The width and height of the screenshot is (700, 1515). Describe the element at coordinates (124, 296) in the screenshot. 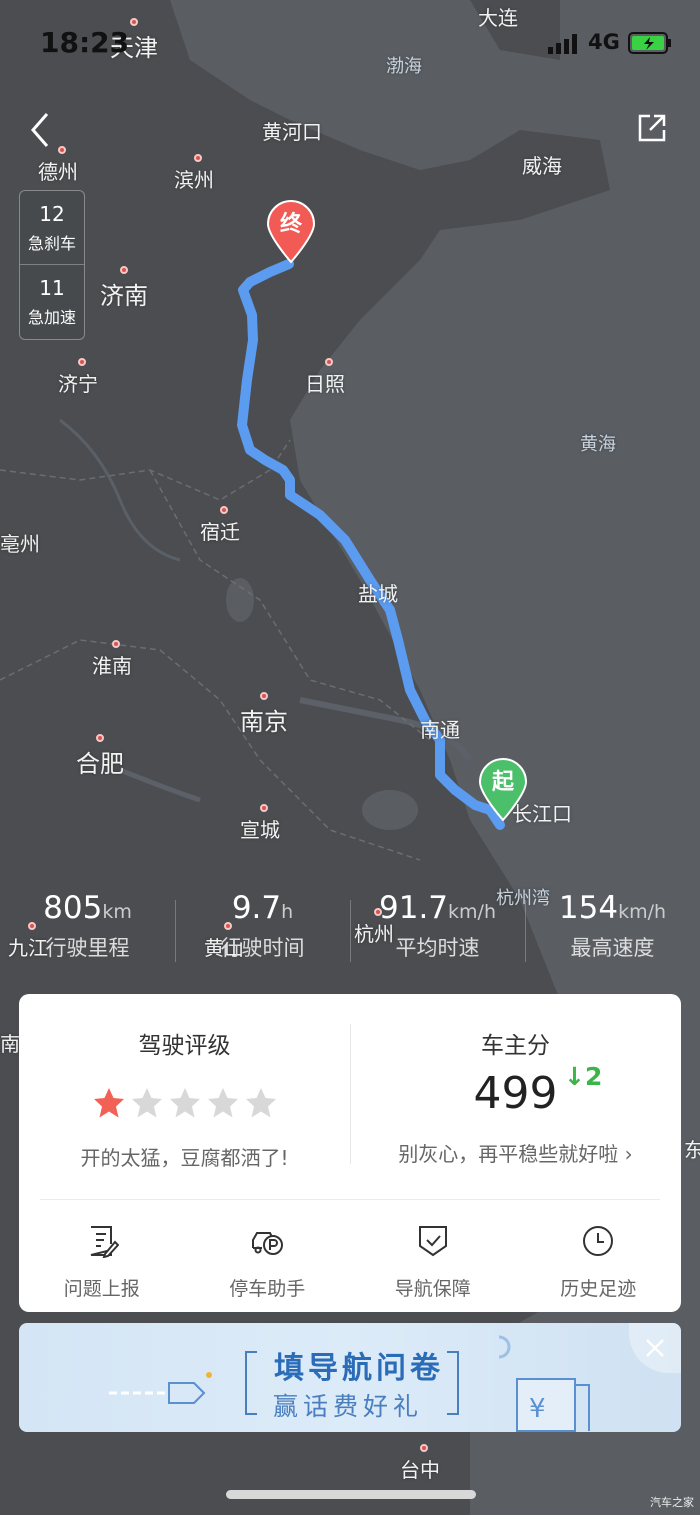

I see `city-label: 济南` at that location.